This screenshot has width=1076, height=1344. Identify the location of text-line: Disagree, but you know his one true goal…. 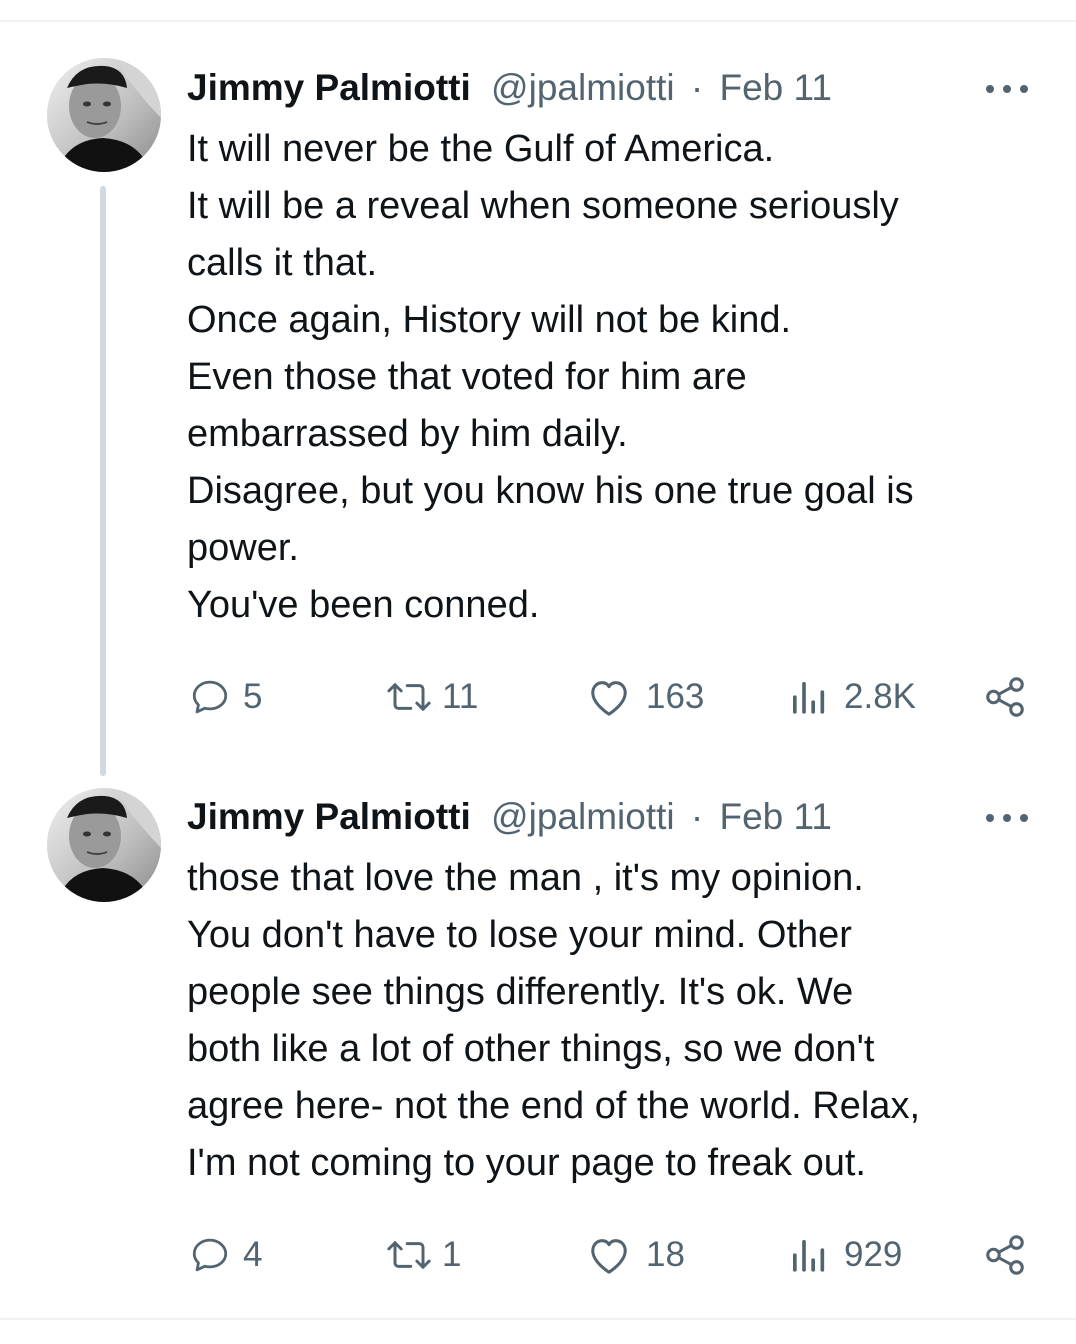
(550, 491).